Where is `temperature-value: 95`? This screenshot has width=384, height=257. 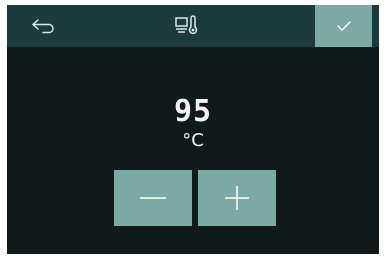 temperature-value: 95 is located at coordinates (193, 111).